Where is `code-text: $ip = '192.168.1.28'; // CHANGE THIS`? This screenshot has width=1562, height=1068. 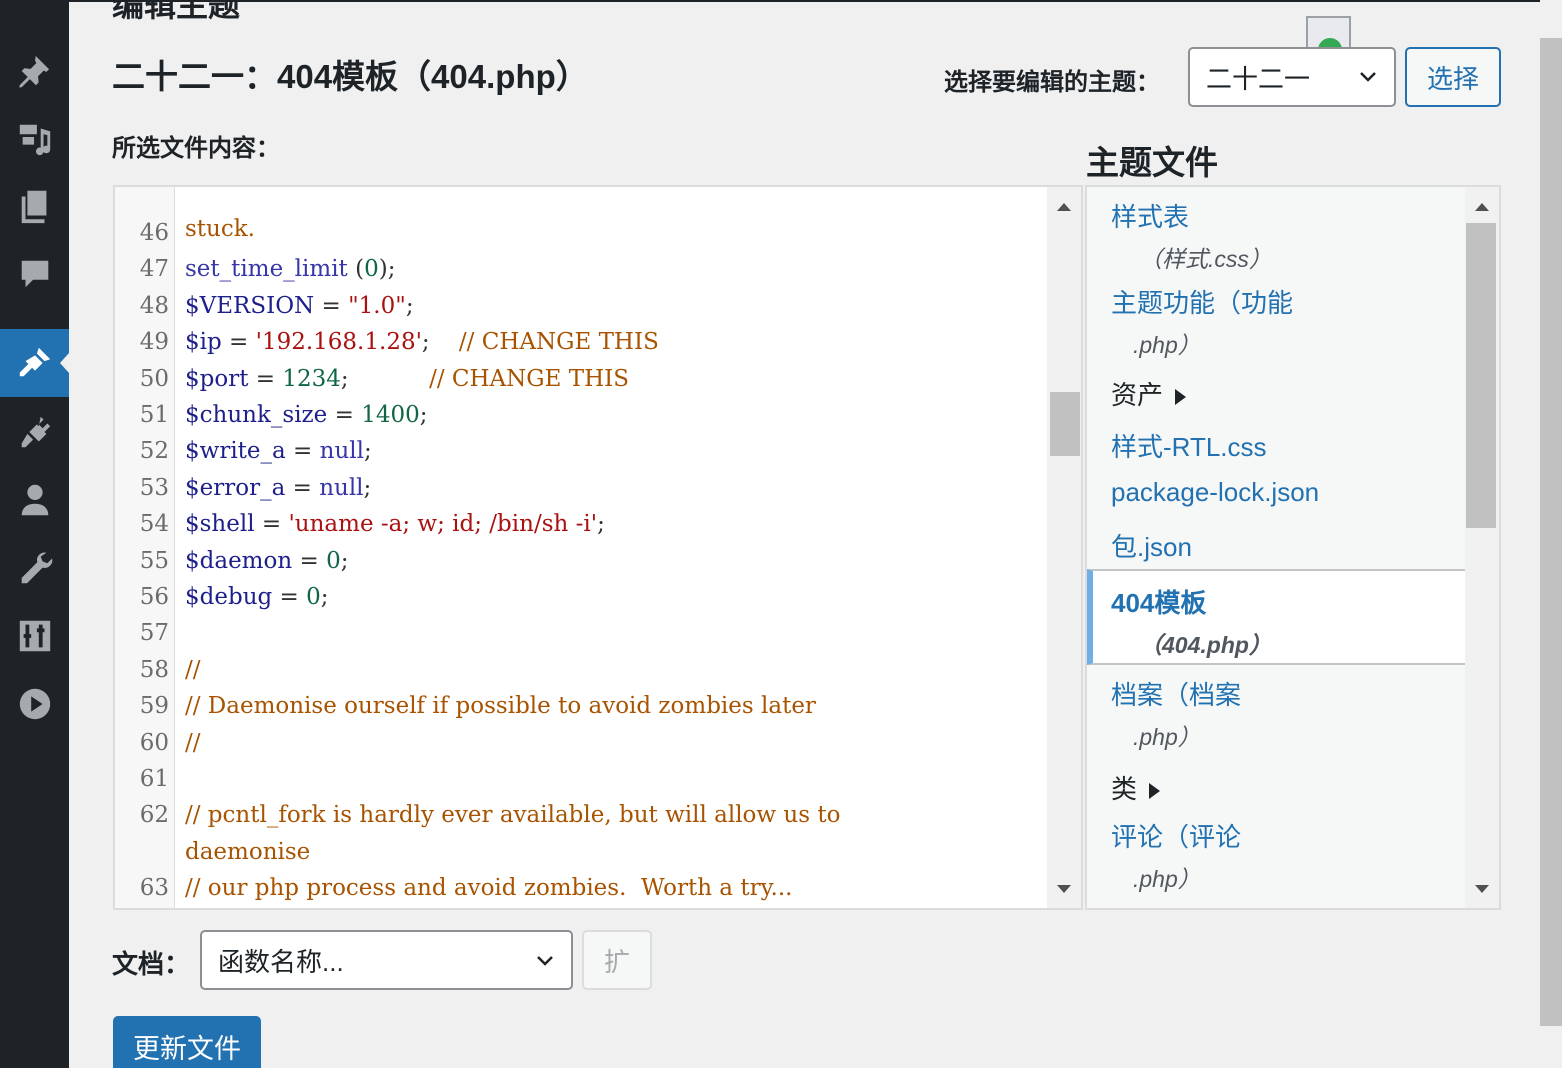 code-text: $ip = '192.168.1.28'; // CHANGE THIS is located at coordinates (422, 342).